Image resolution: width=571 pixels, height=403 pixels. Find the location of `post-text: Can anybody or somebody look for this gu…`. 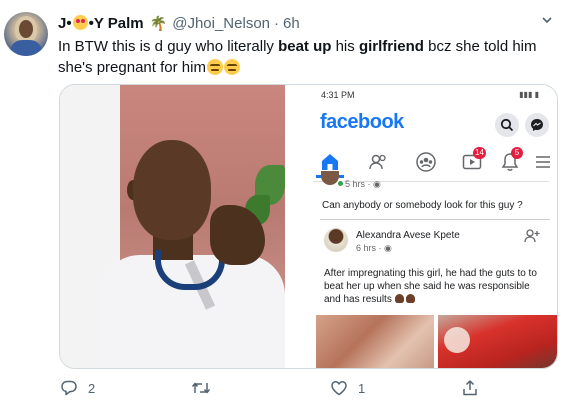

post-text: Can anybody or somebody look for this gu… is located at coordinates (422, 205).